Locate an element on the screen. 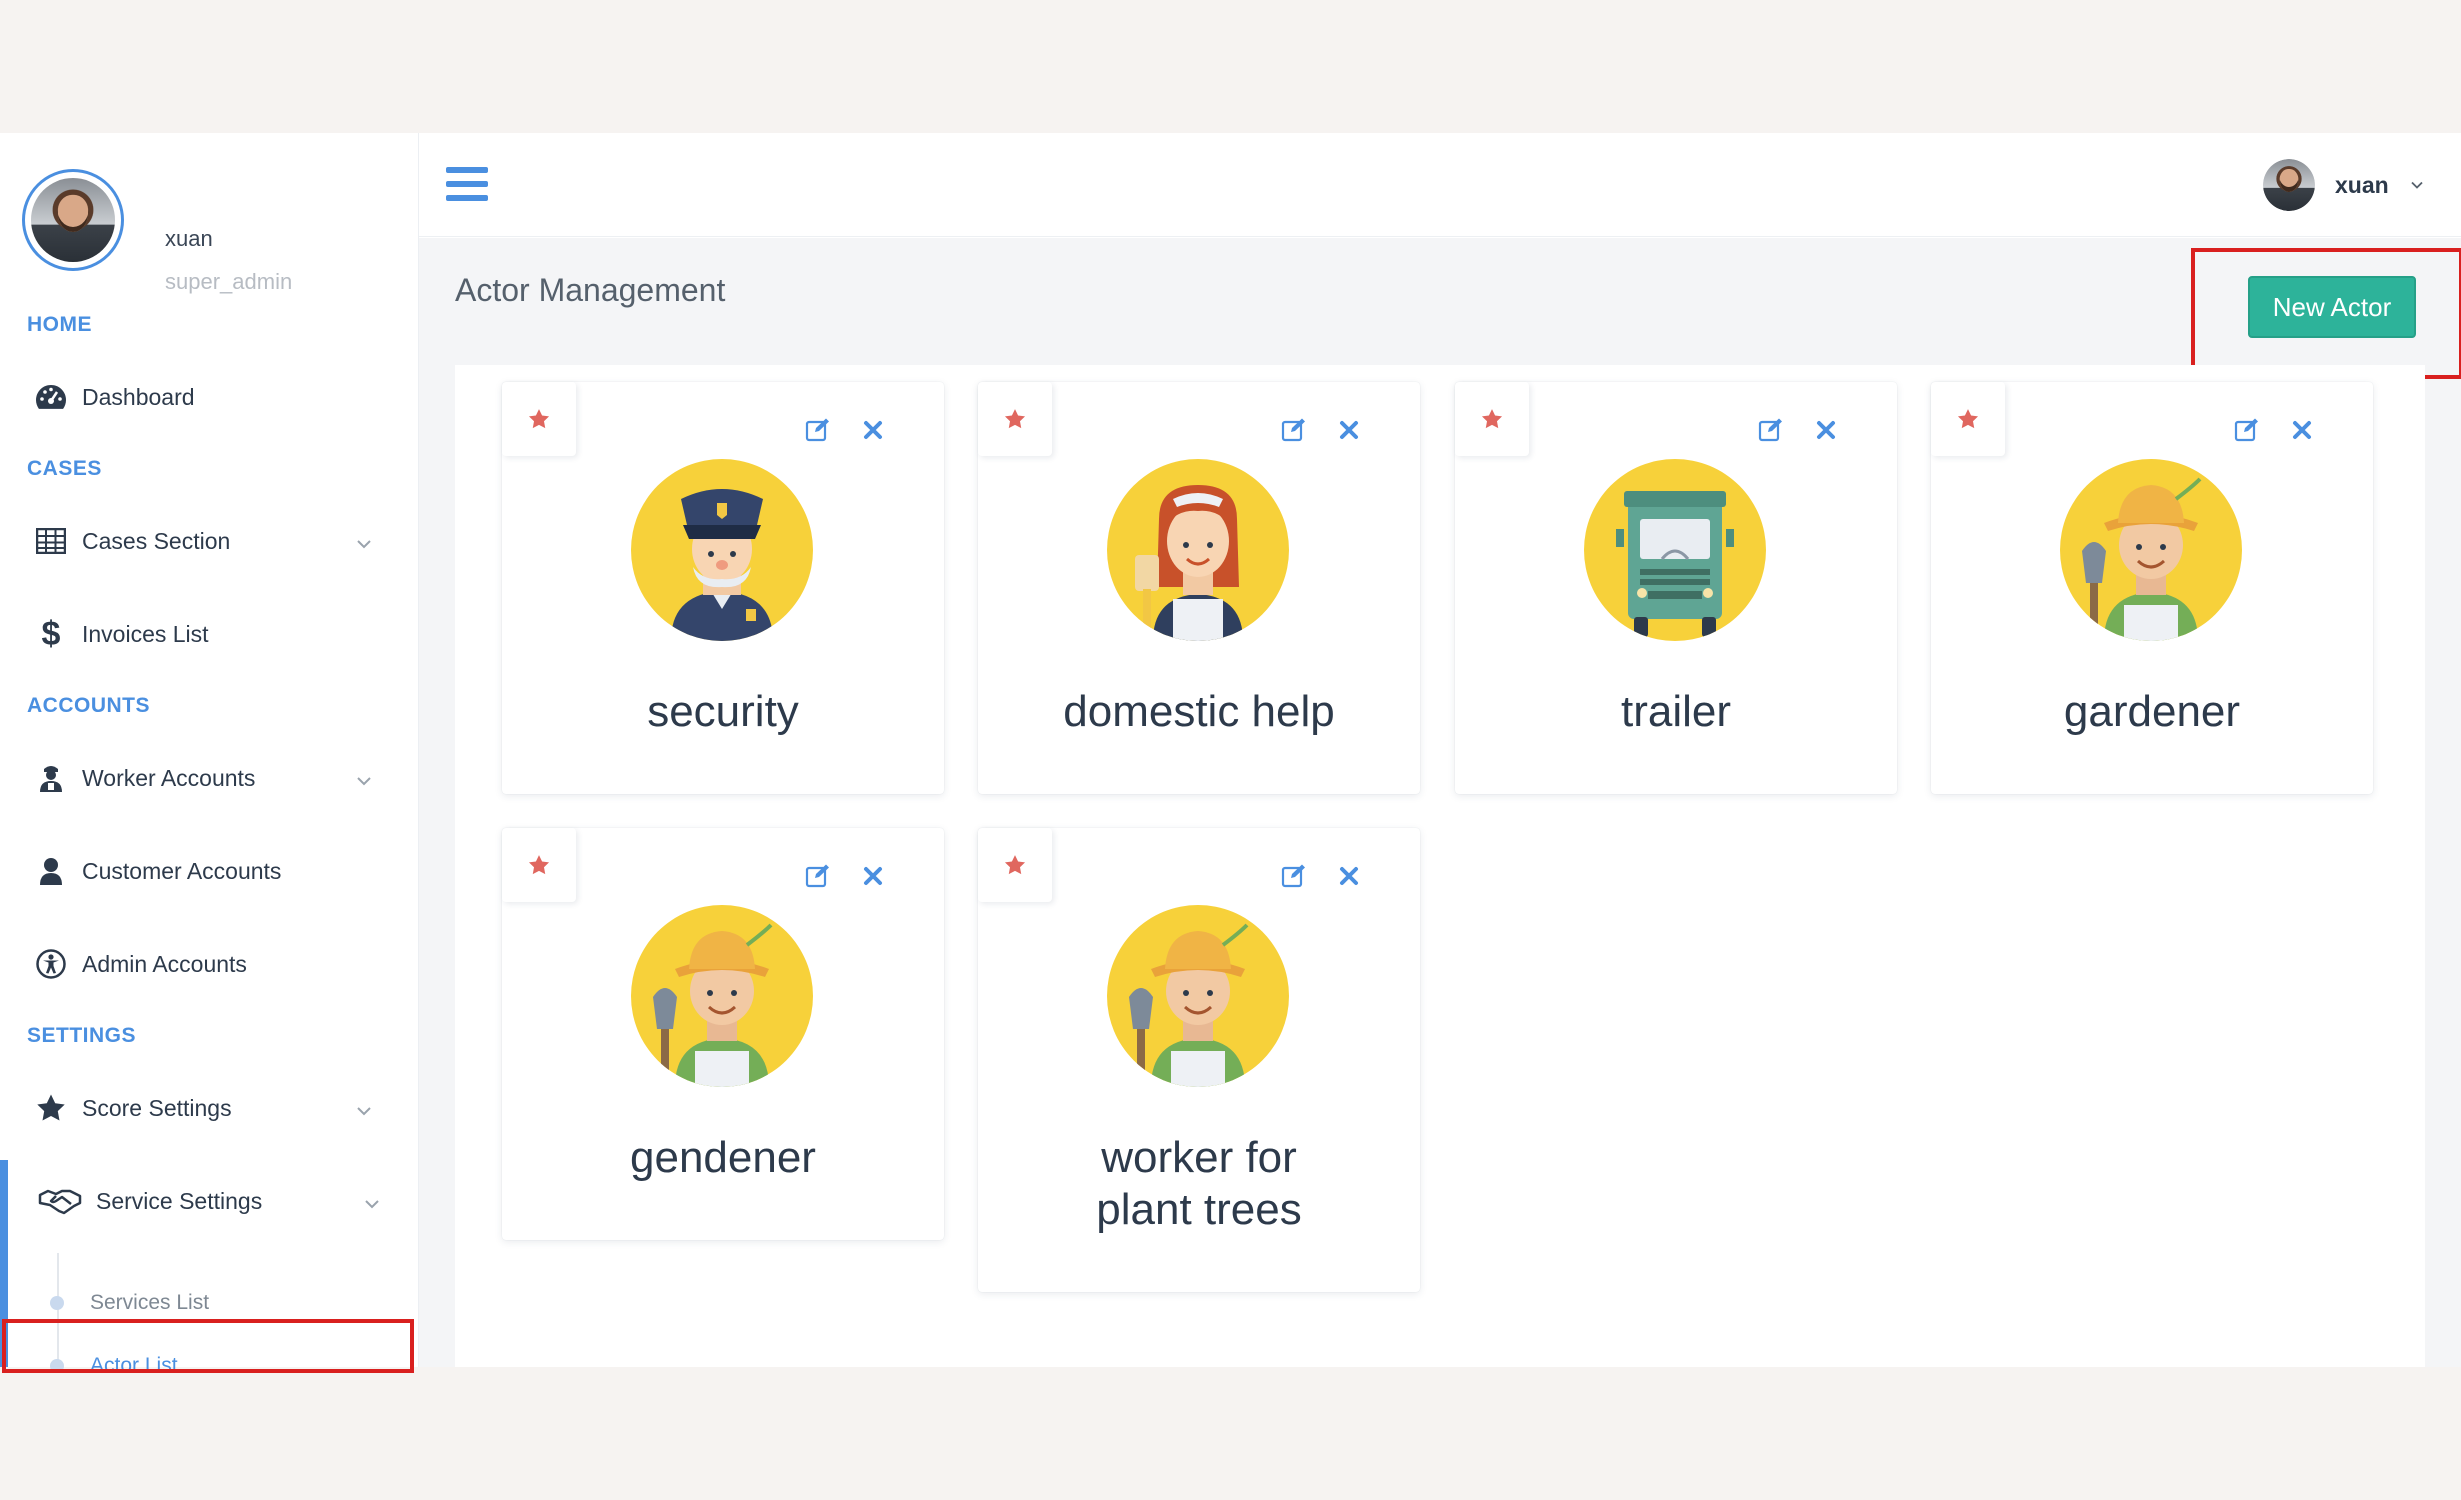 The image size is (2461, 1500). sidebar-item-label: Worker Accounts is located at coordinates (169, 777).